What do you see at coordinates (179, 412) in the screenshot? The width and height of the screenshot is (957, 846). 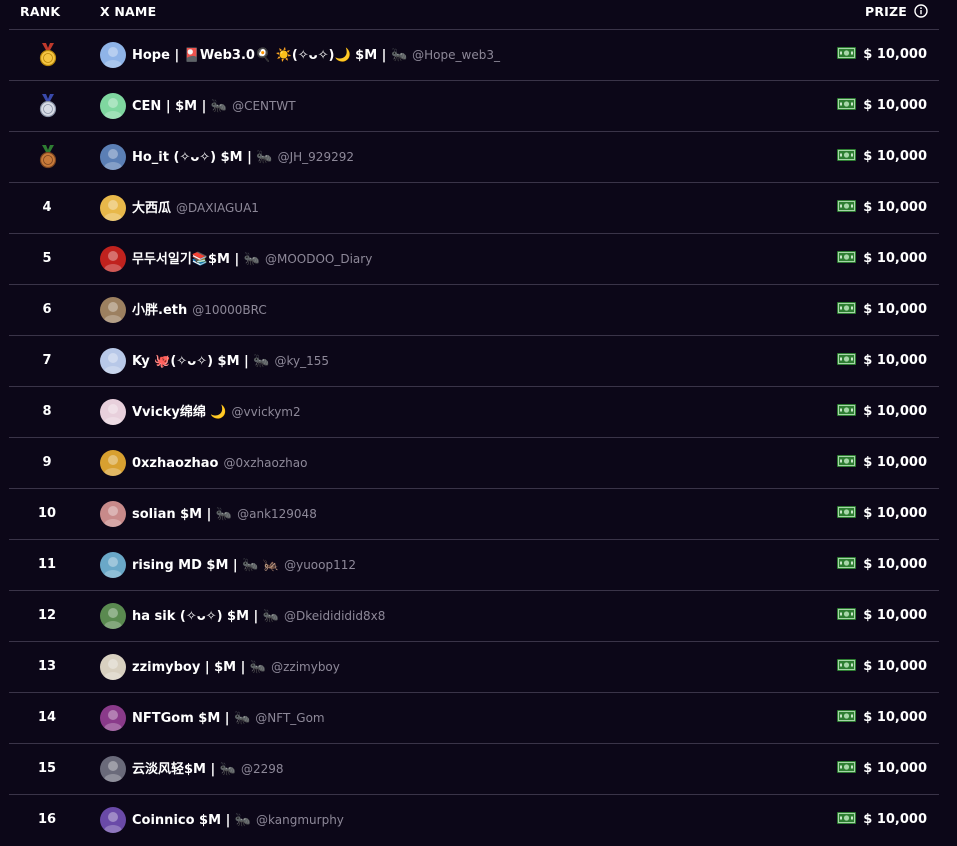 I see `display-name: Vvicky绵绵 🌙` at bounding box center [179, 412].